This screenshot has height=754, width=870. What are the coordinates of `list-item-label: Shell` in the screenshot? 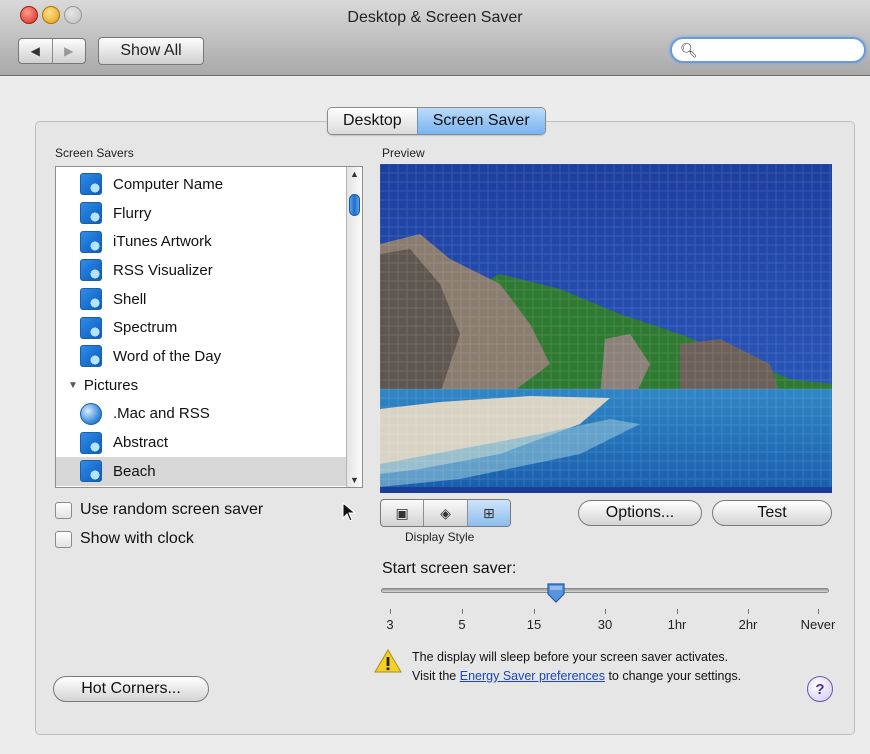 It's located at (130, 299).